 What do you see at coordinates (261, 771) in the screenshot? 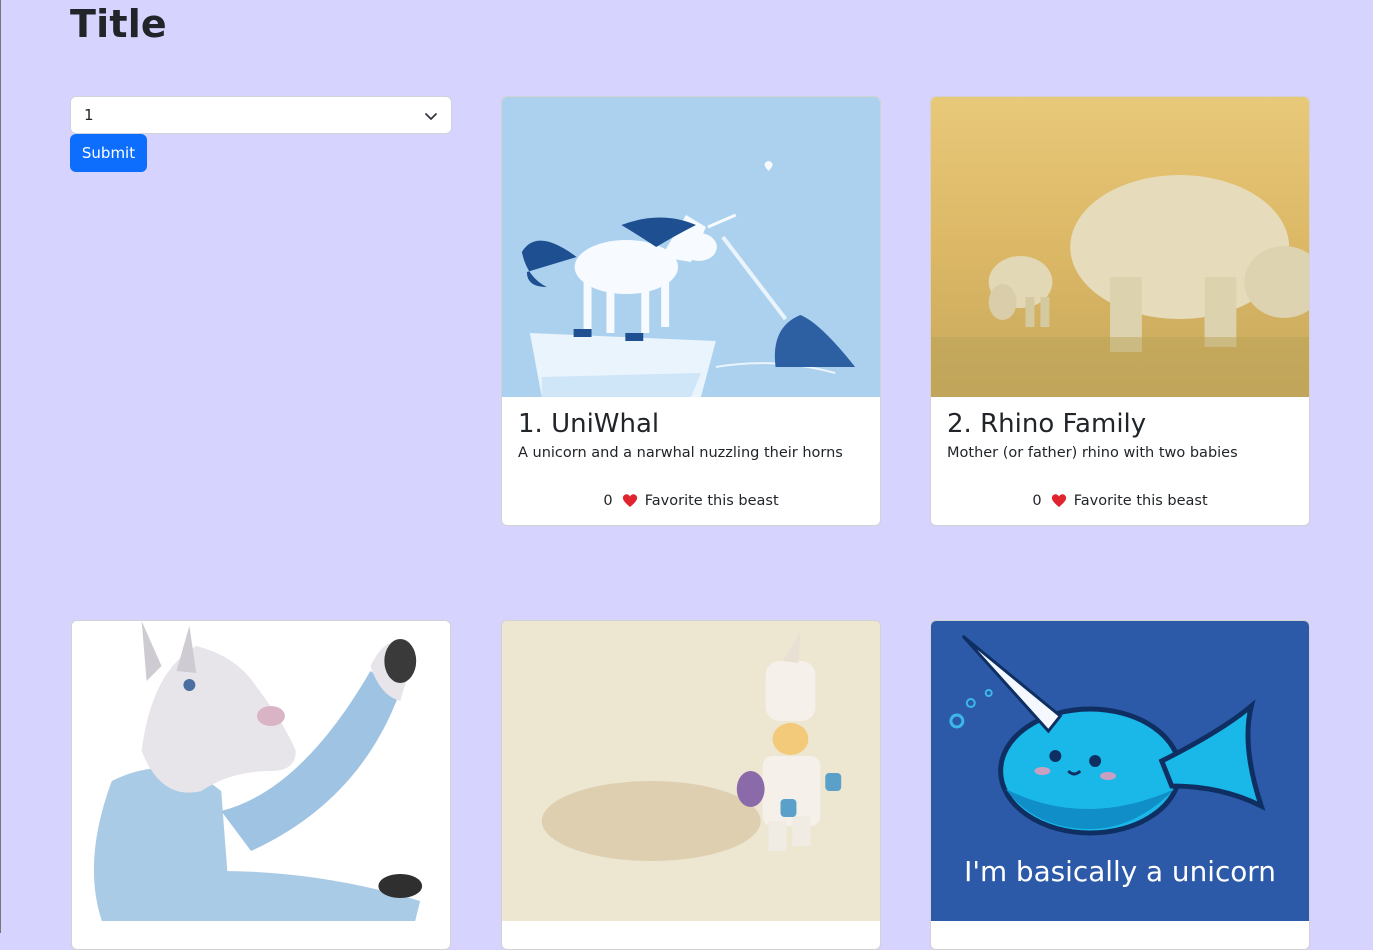
I see `unicorn-mask-image` at bounding box center [261, 771].